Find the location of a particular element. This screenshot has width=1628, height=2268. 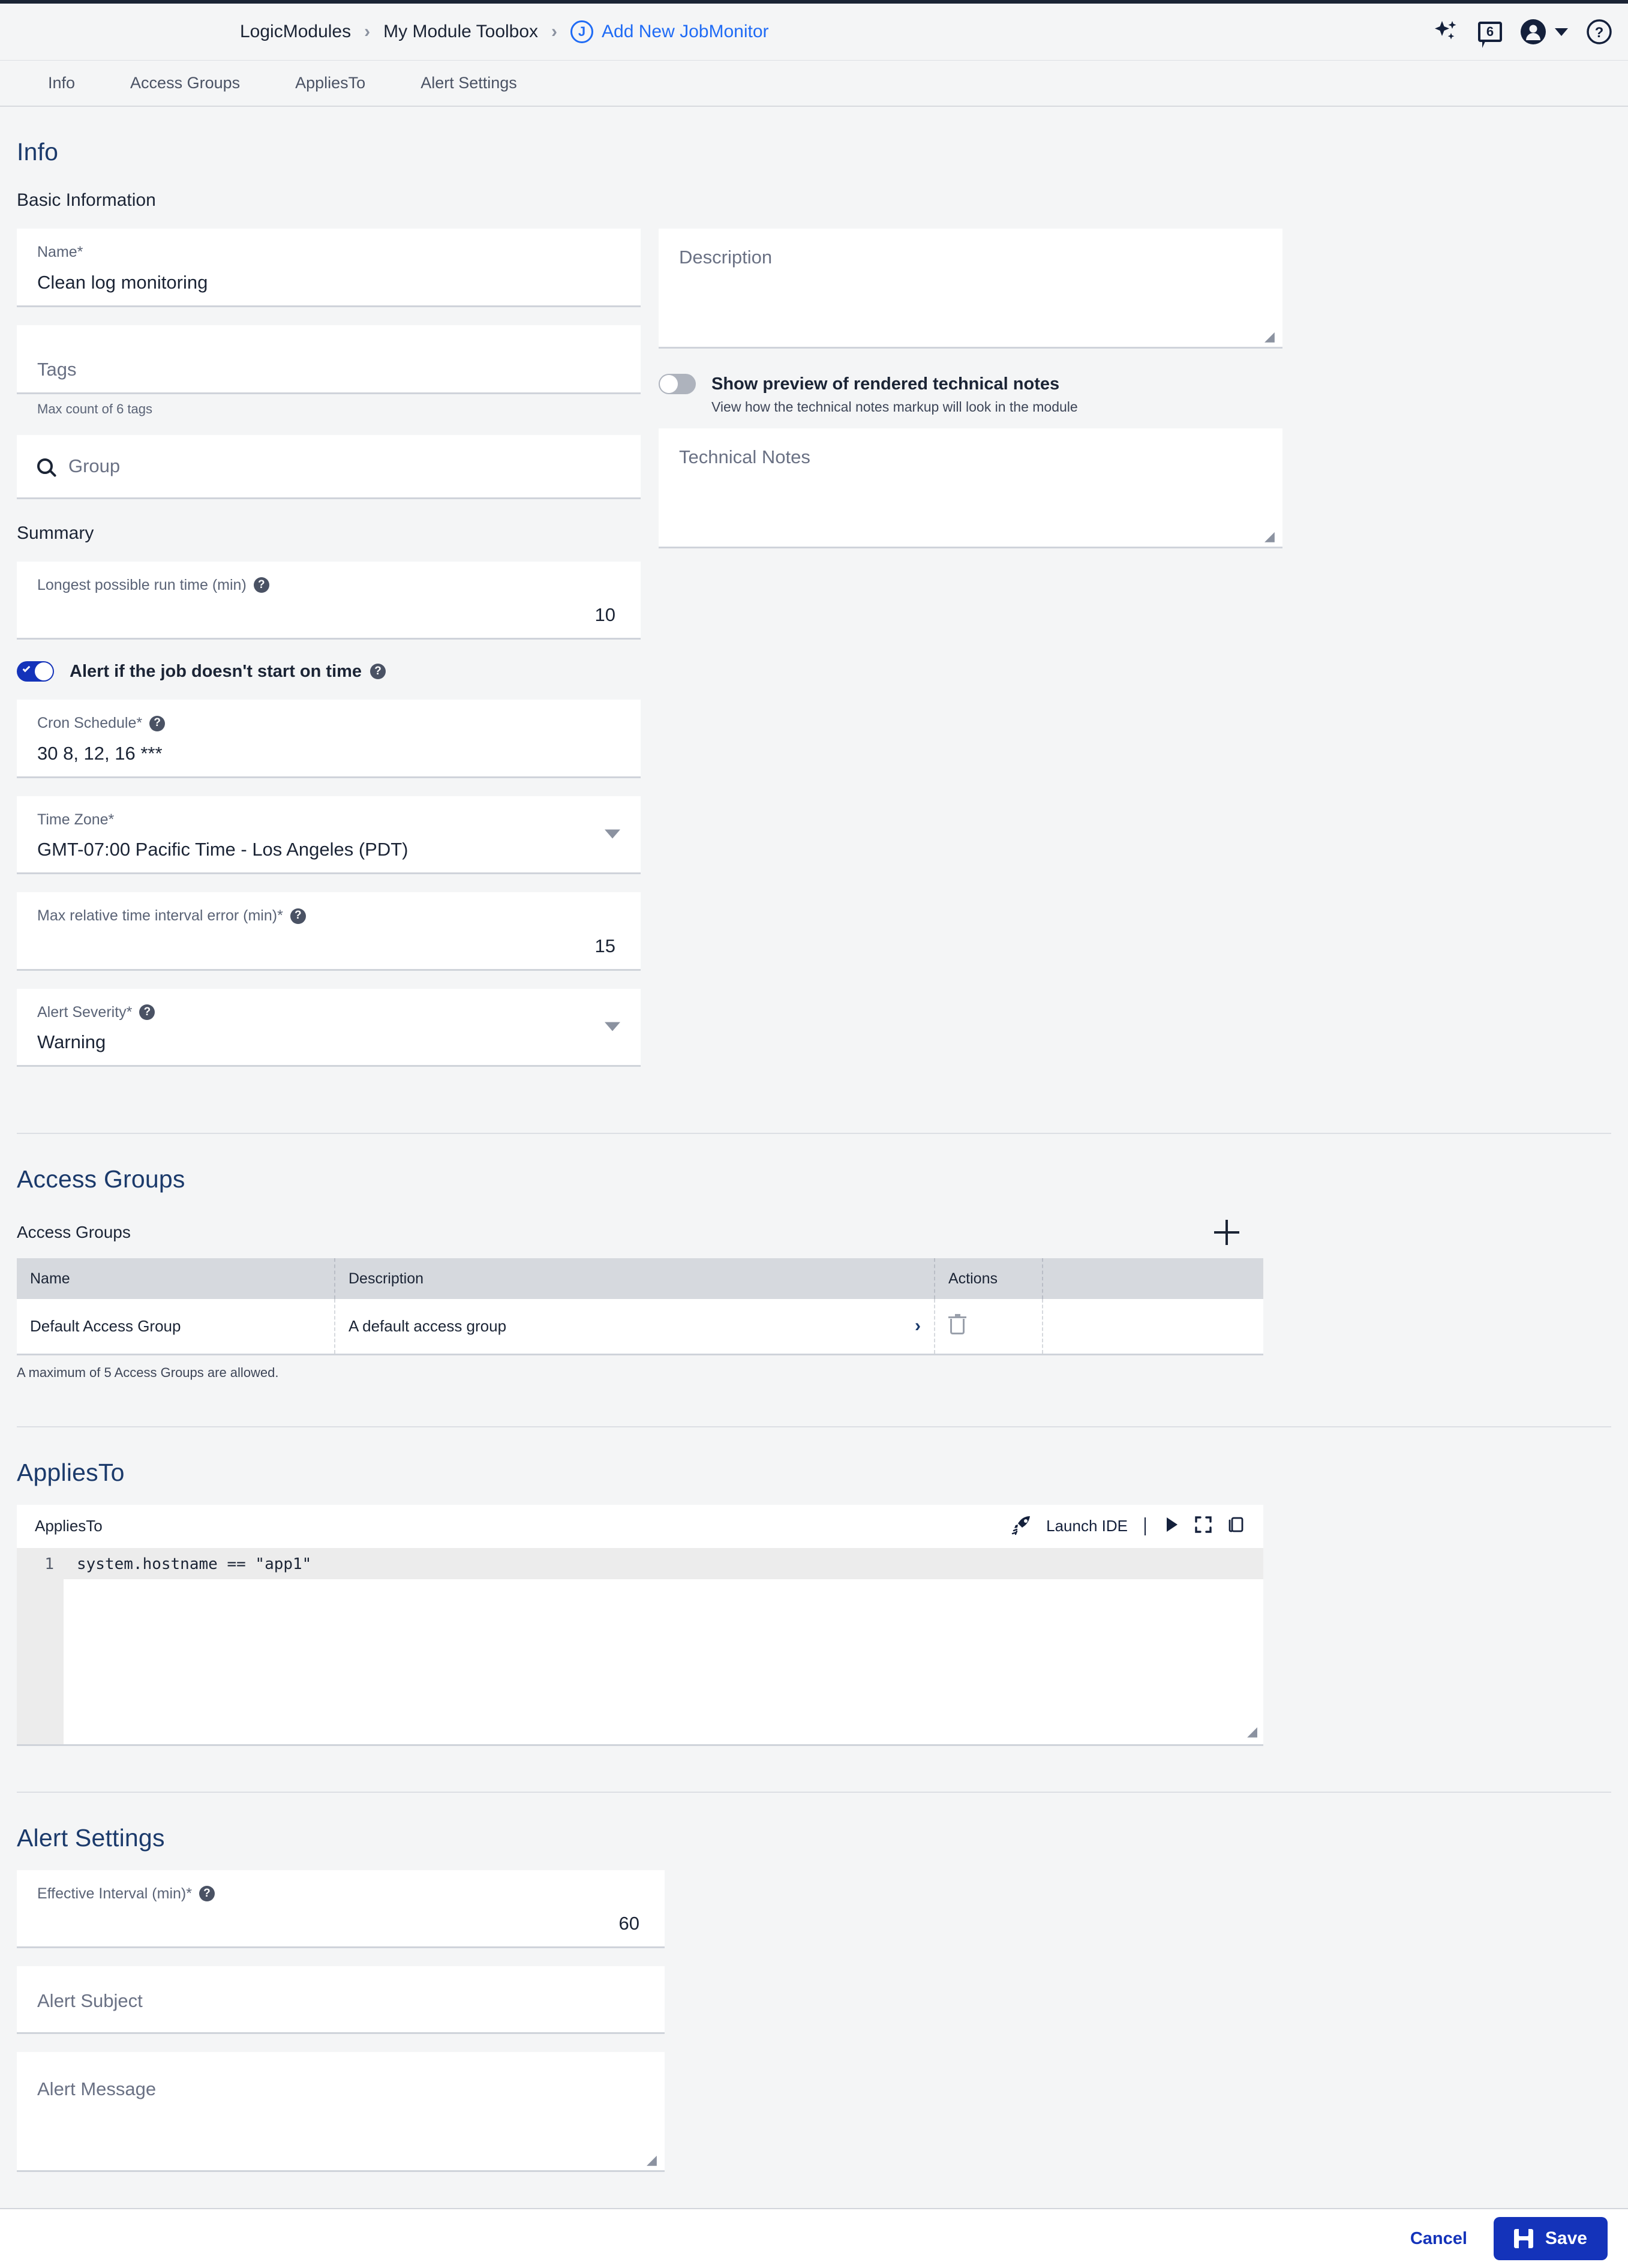

tab-applies-to: AppliesTo is located at coordinates (330, 83).